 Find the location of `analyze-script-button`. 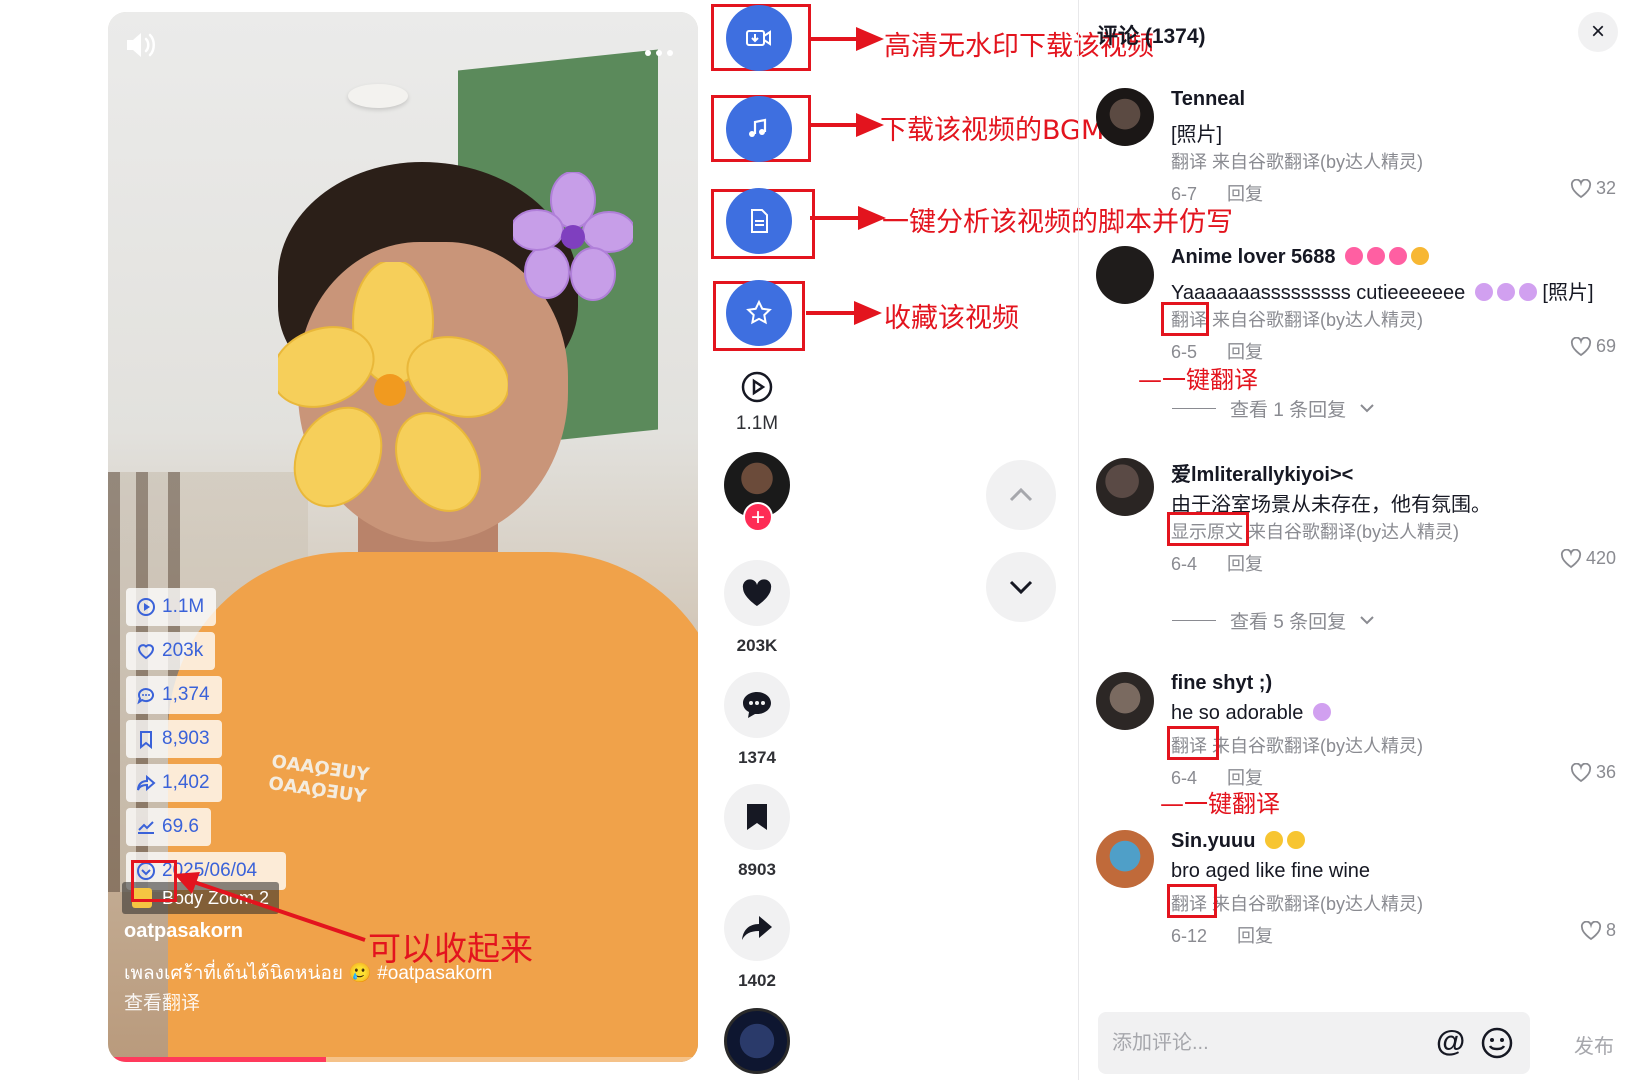

analyze-script-button is located at coordinates (759, 221).